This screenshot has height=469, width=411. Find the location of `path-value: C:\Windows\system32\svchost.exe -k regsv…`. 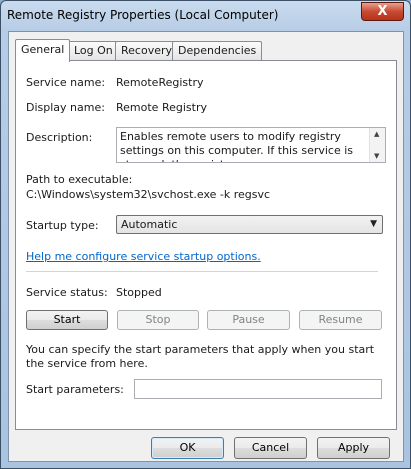

path-value: C:\Windows\system32\svchost.exe -k regsv… is located at coordinates (148, 194).